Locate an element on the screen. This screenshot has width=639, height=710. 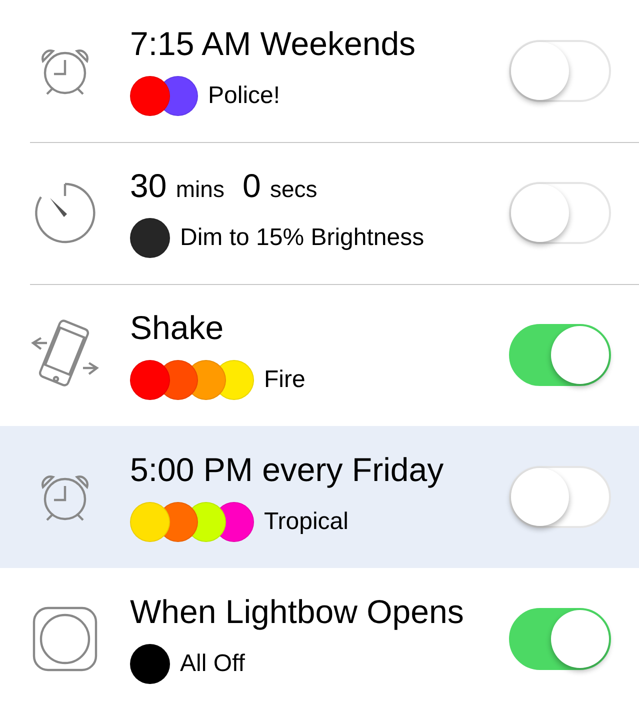
scene-name: Fire is located at coordinates (285, 379).